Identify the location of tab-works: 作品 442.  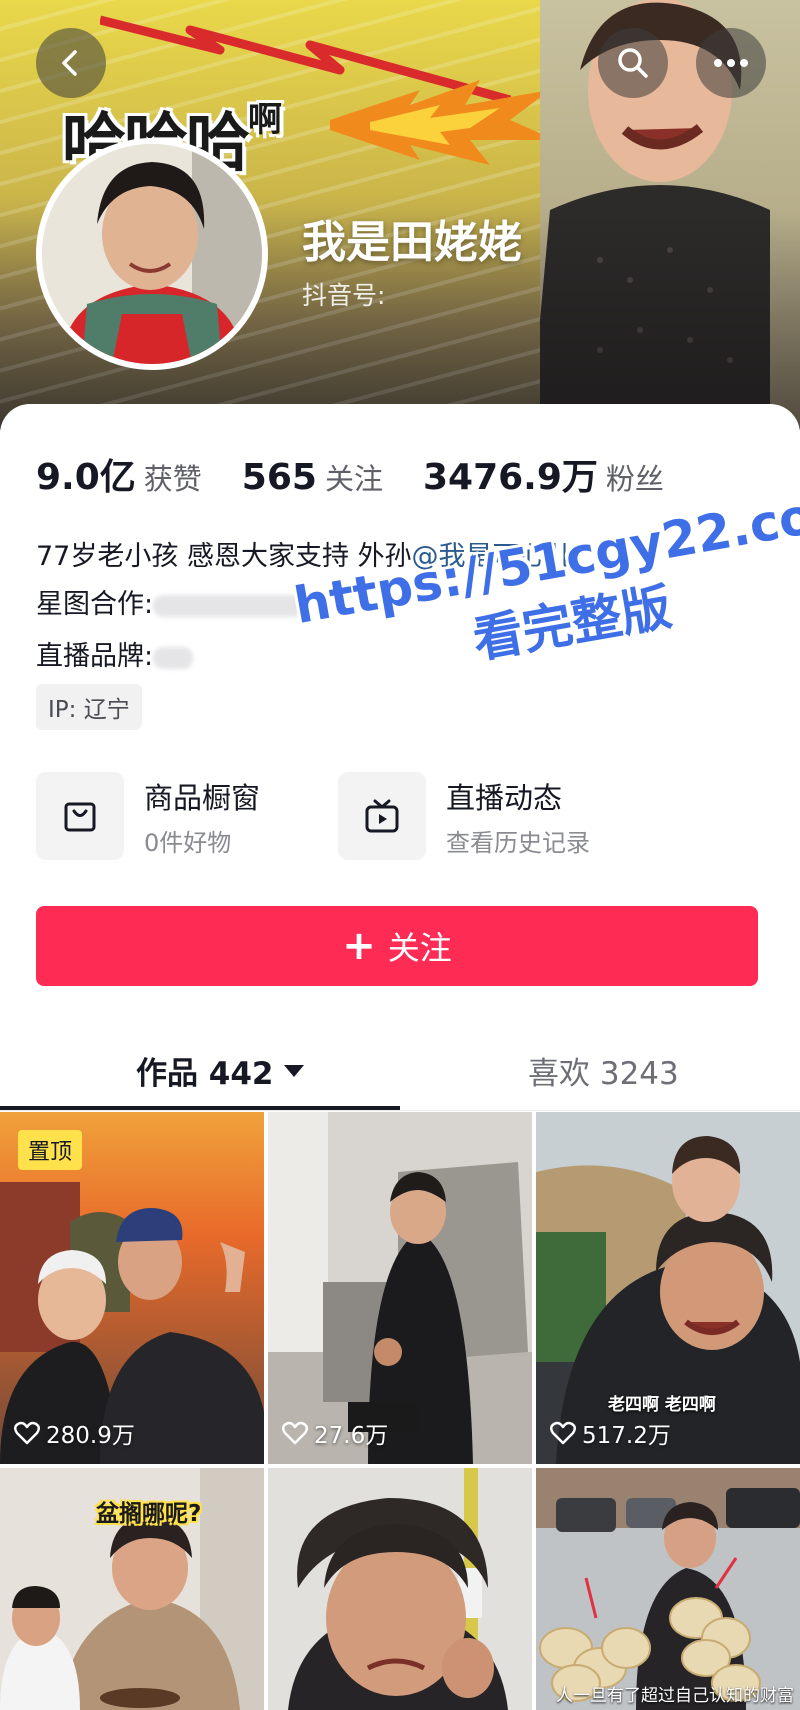
(220, 1070).